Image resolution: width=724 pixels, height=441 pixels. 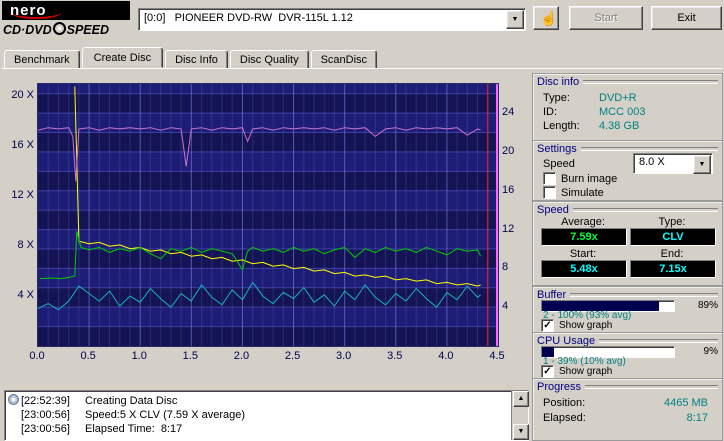 What do you see at coordinates (505, 306) in the screenshot?
I see `right-axis-tick: 4` at bounding box center [505, 306].